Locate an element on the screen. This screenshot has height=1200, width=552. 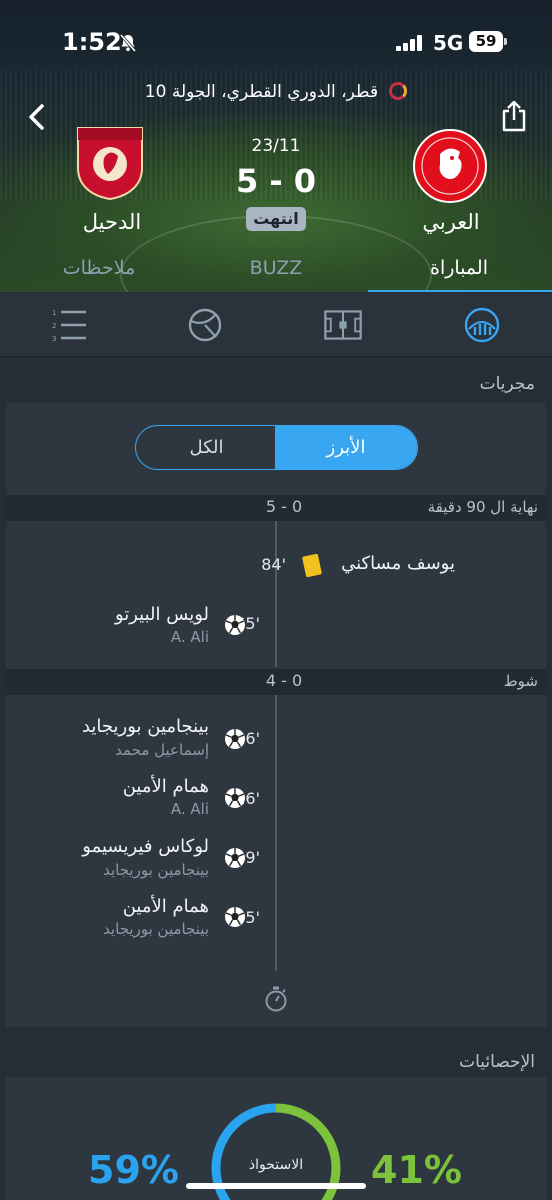
back-icon is located at coordinates (37, 117).